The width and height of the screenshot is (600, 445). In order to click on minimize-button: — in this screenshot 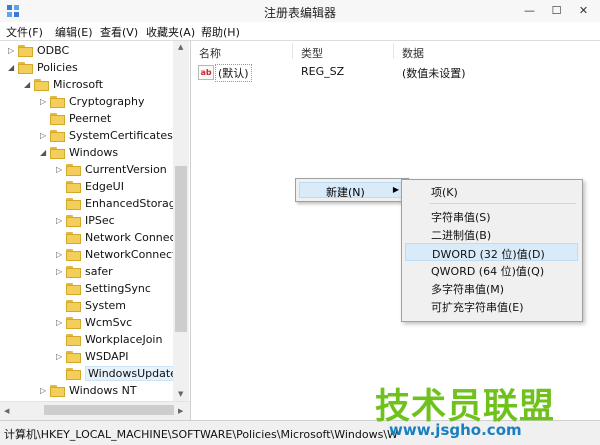, I will do `click(529, 11)`.